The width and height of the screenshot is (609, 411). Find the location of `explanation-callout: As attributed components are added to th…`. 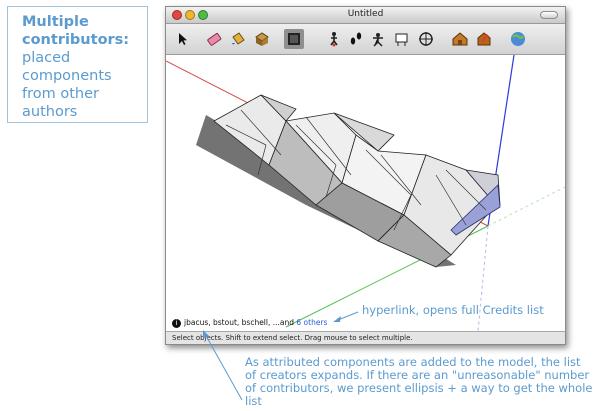

explanation-callout: As attributed components are added to th… is located at coordinates (419, 381).